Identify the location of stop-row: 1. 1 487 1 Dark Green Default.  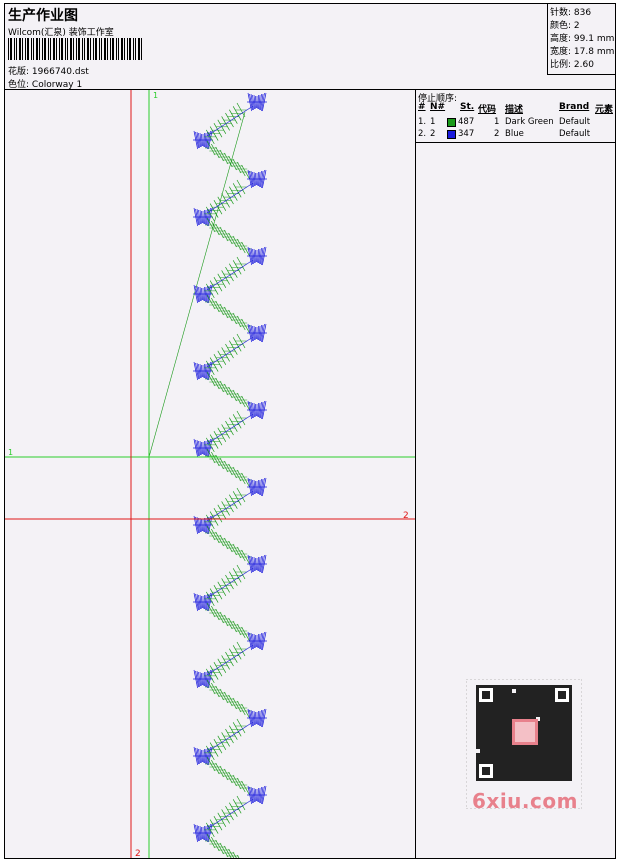
(516, 123).